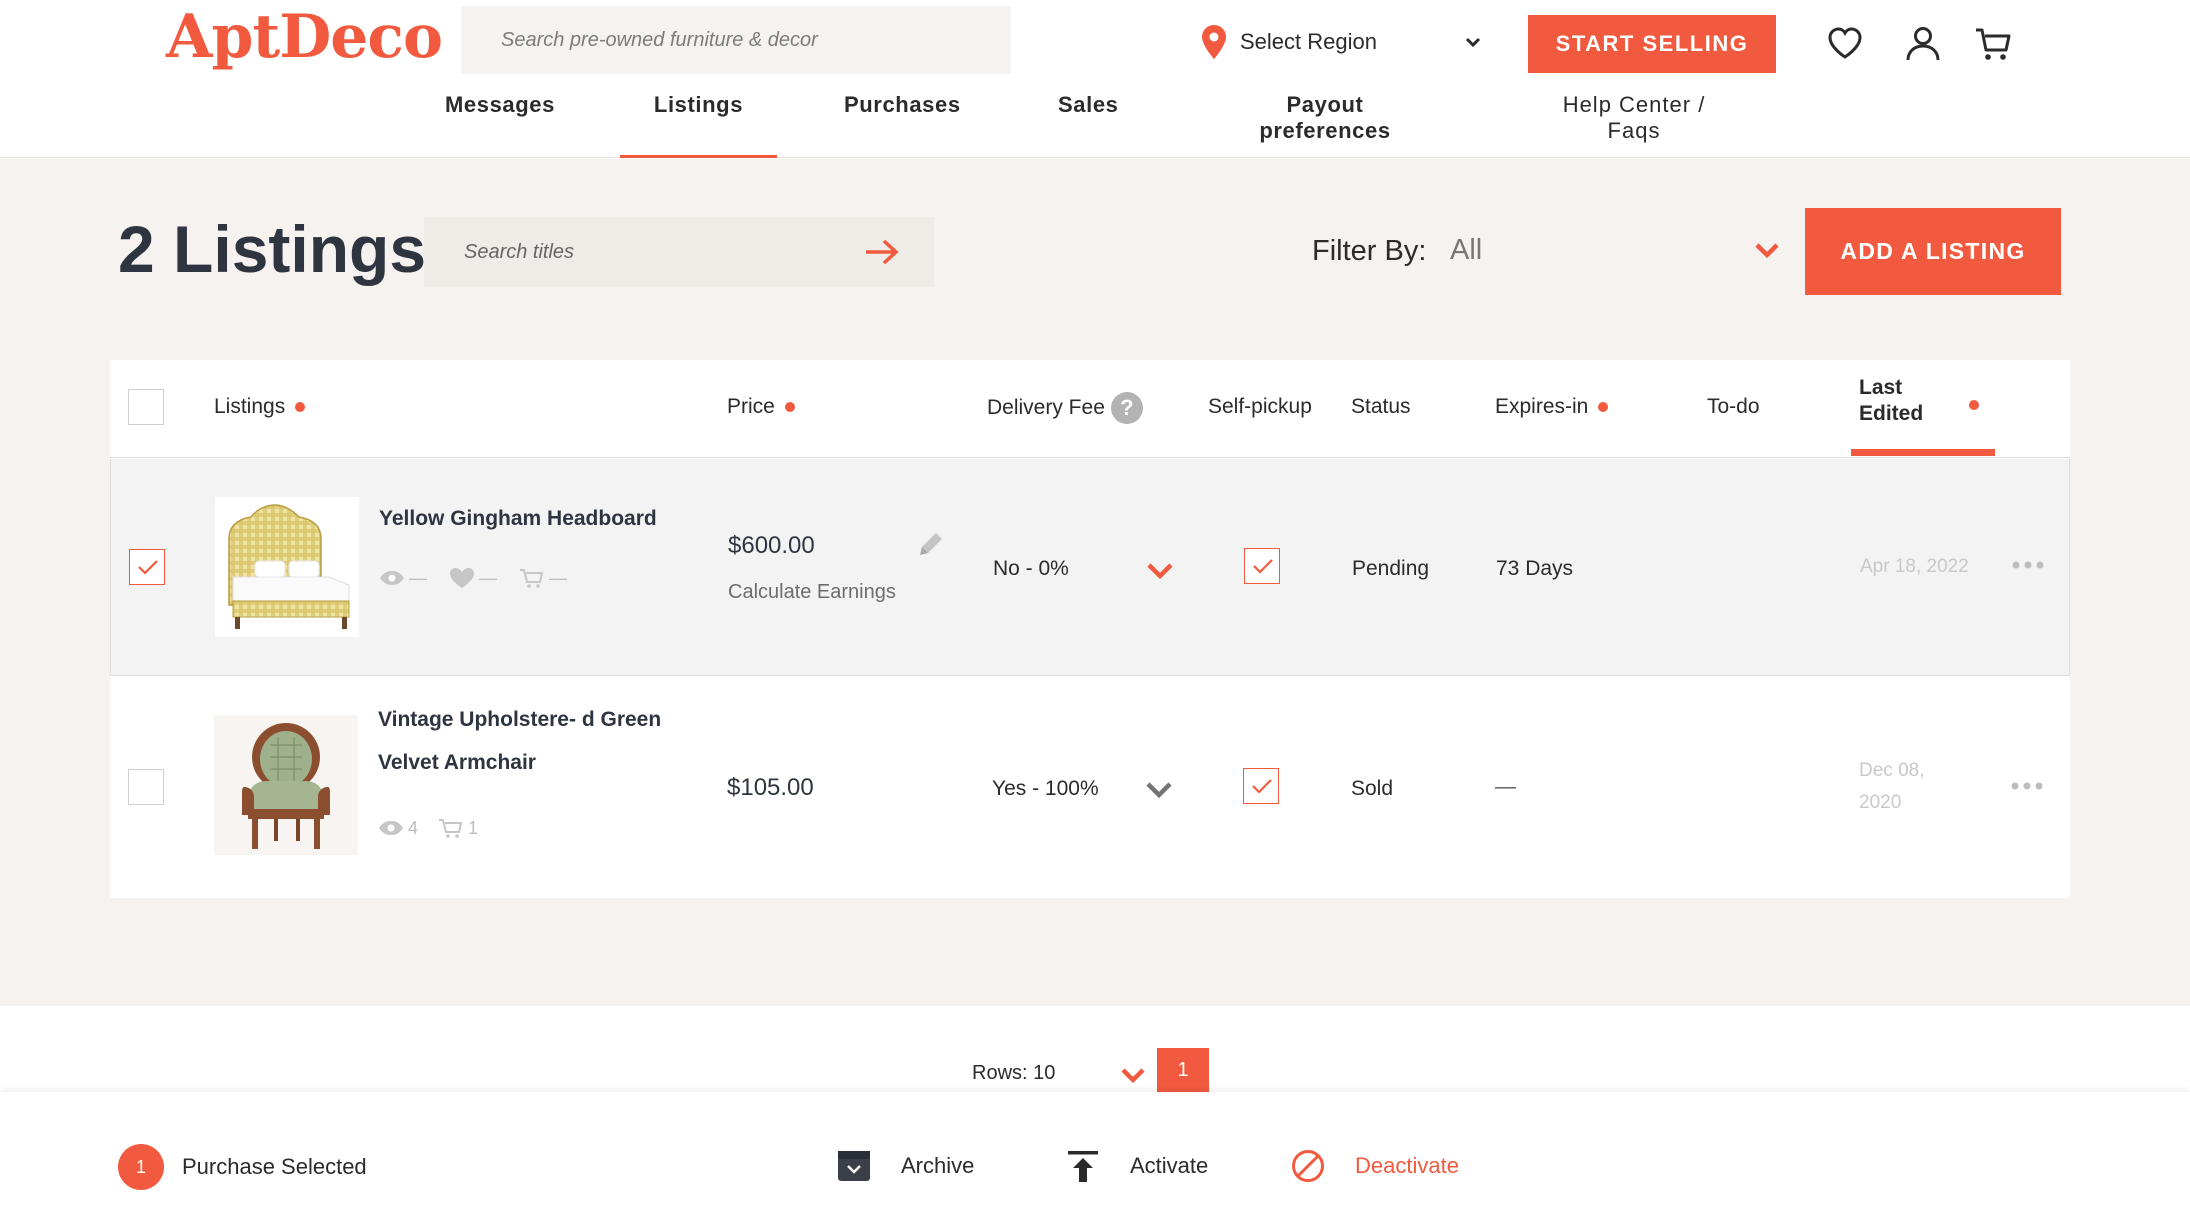  What do you see at coordinates (1308, 41) in the screenshot?
I see `region-label: Select Region` at bounding box center [1308, 41].